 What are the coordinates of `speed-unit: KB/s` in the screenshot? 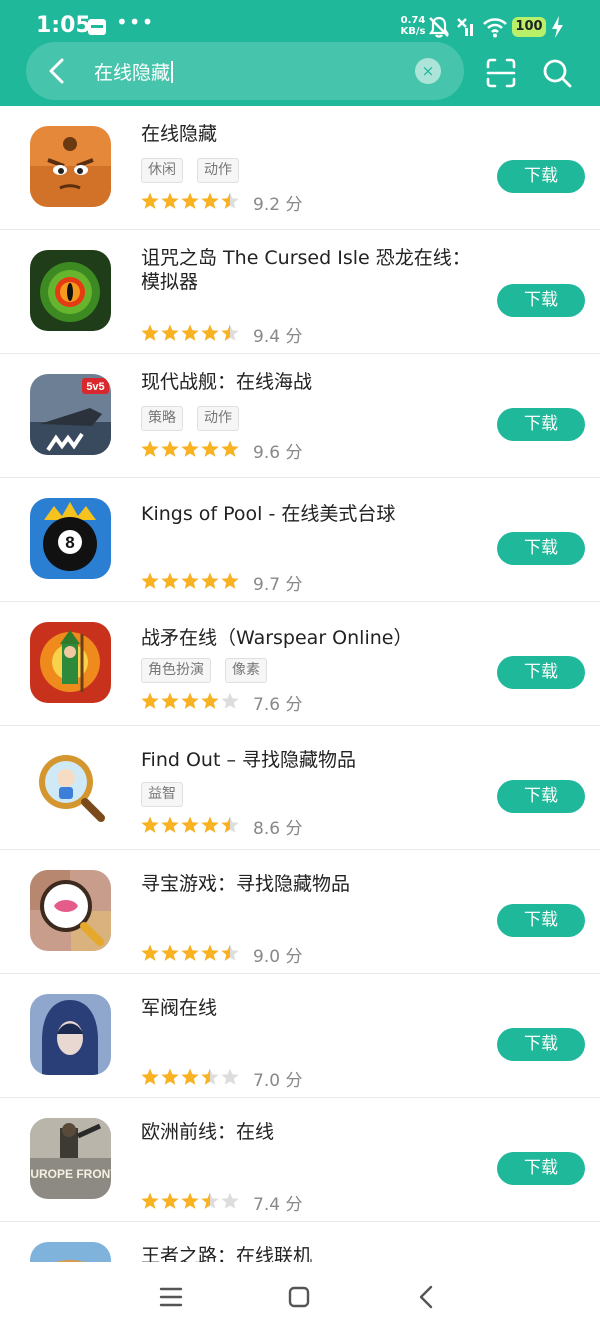 It's located at (413, 31).